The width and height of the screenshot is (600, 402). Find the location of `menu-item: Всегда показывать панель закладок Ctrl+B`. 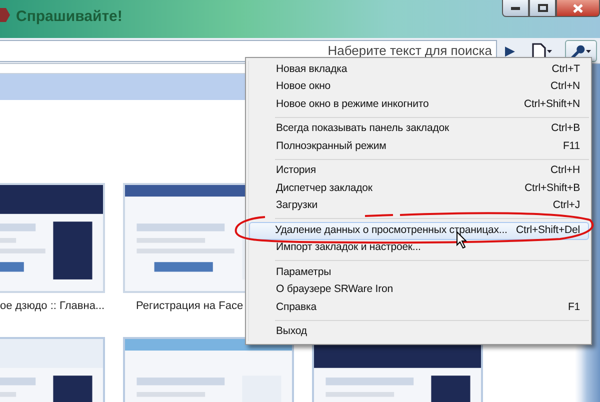

menu-item: Всегда показывать панель закладок Ctrl+B is located at coordinates (432, 129).